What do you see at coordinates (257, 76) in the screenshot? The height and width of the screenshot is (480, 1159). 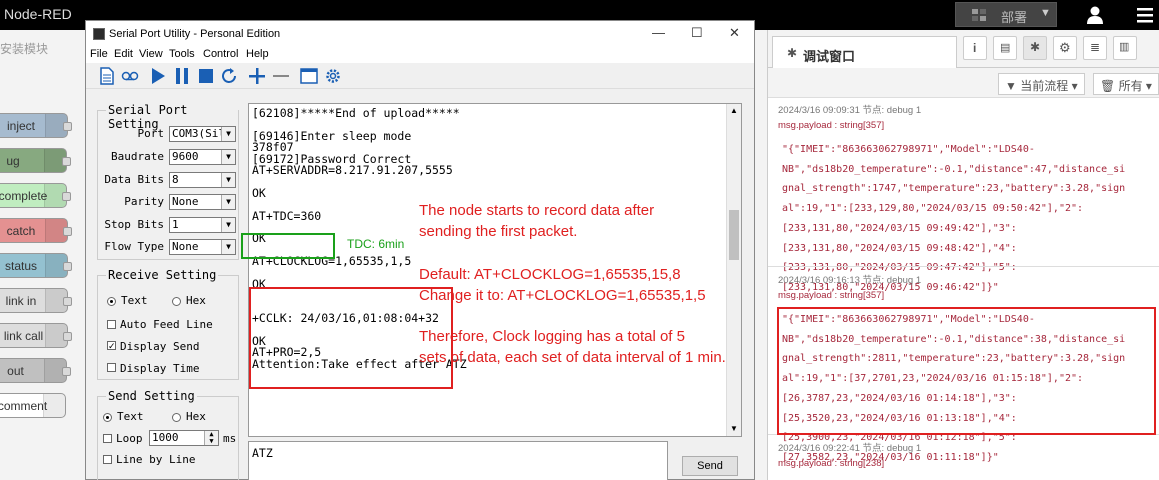 I see `add-icon` at bounding box center [257, 76].